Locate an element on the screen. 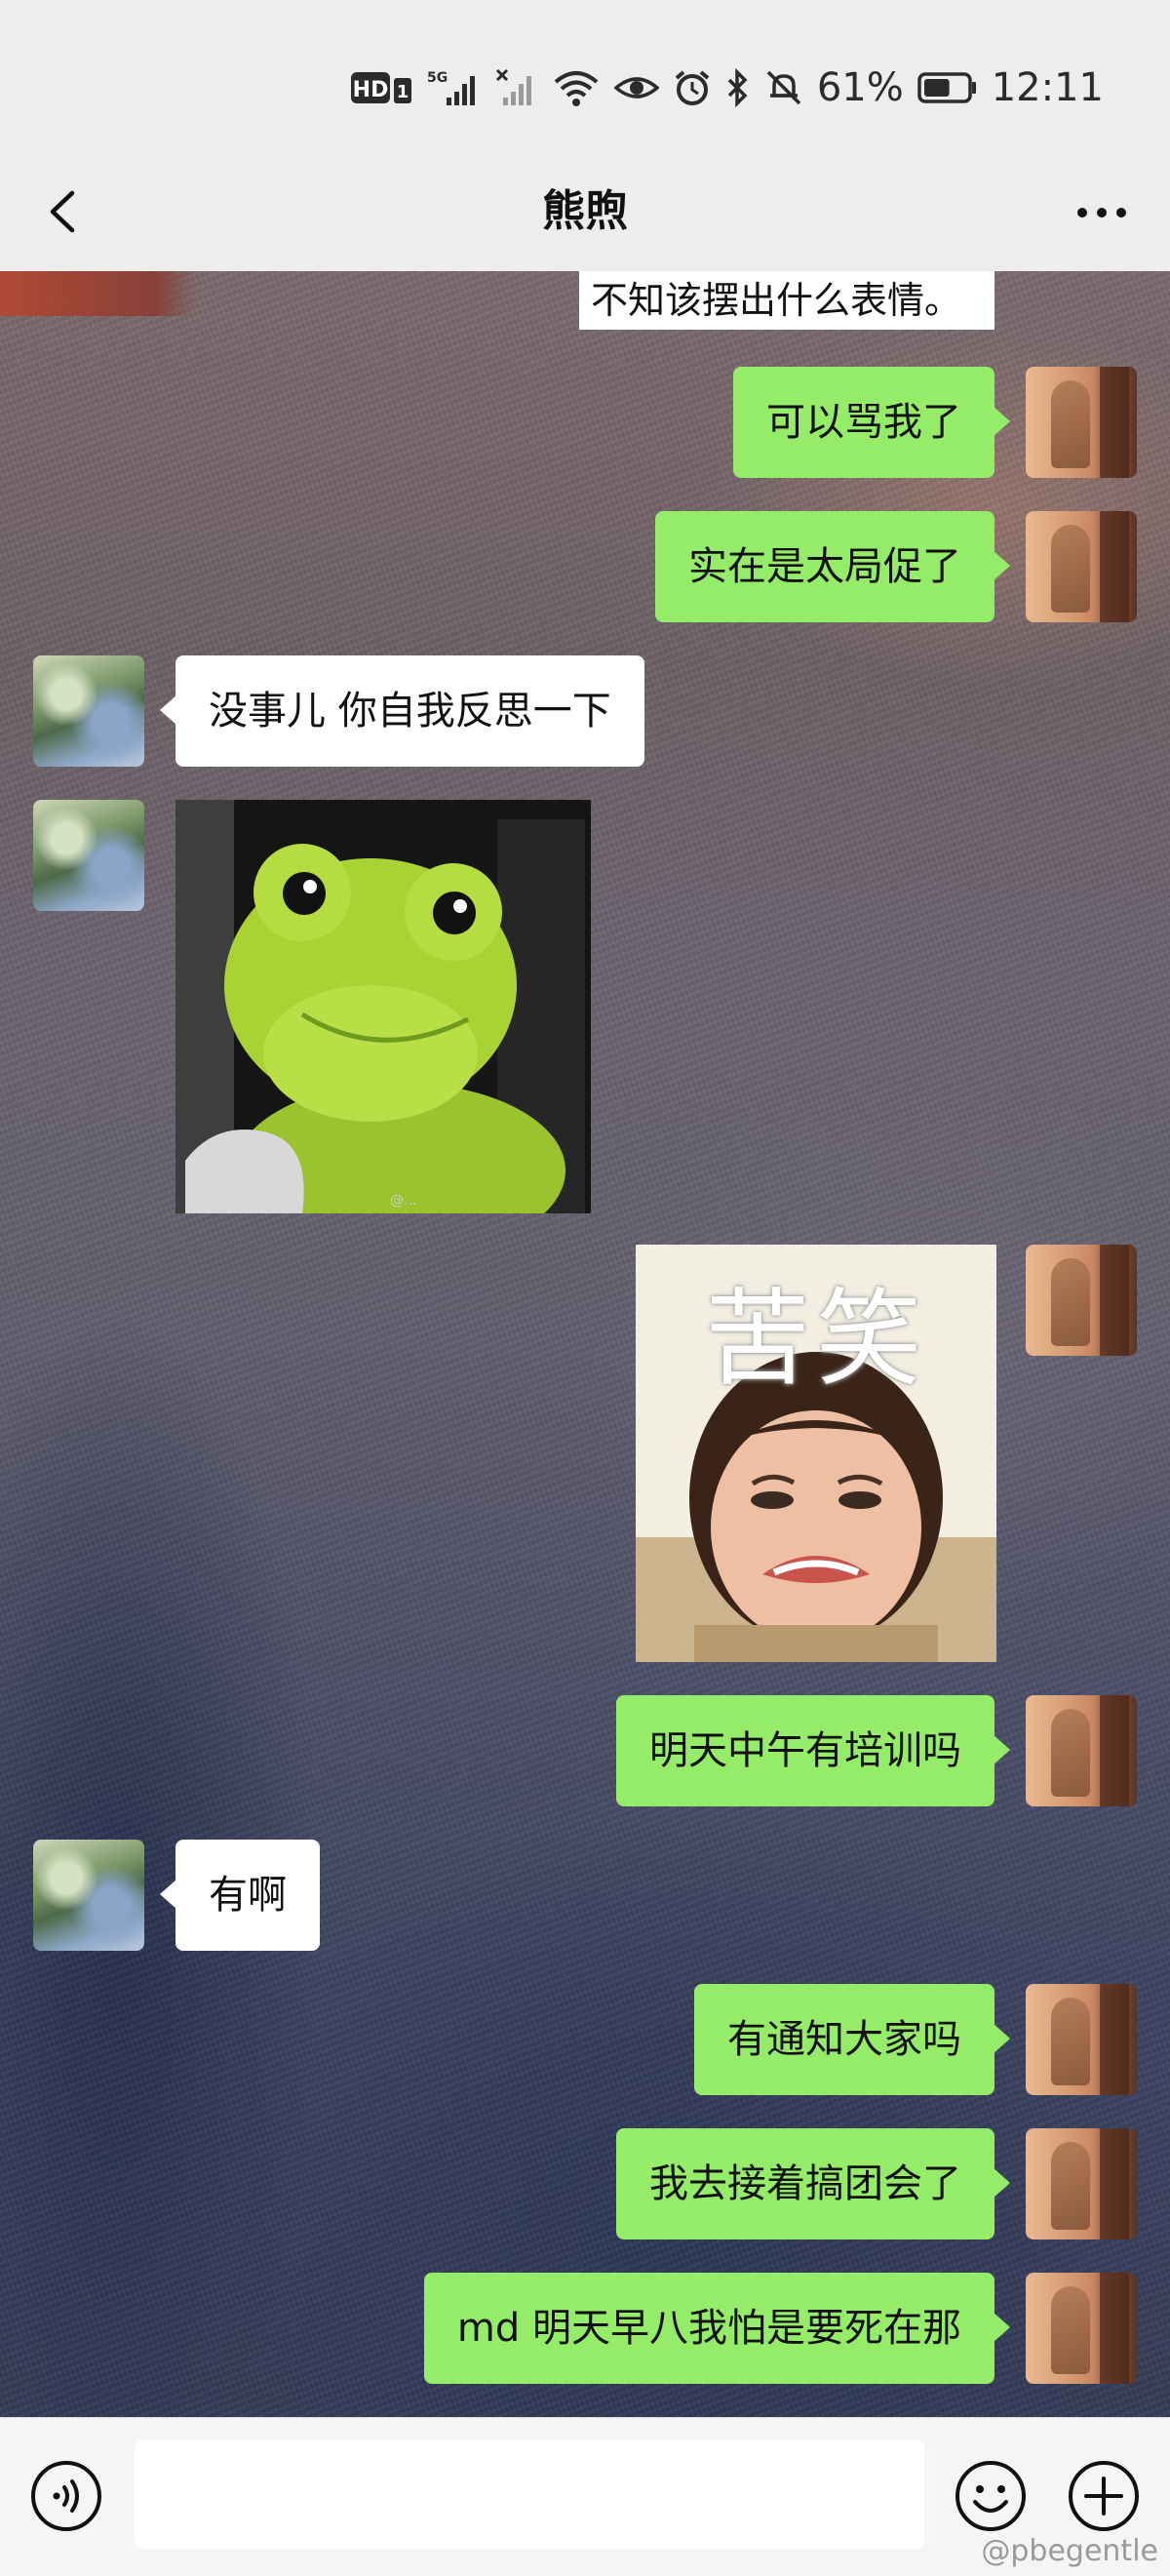  message-outgoing: 可以骂我了 is located at coordinates (871, 422).